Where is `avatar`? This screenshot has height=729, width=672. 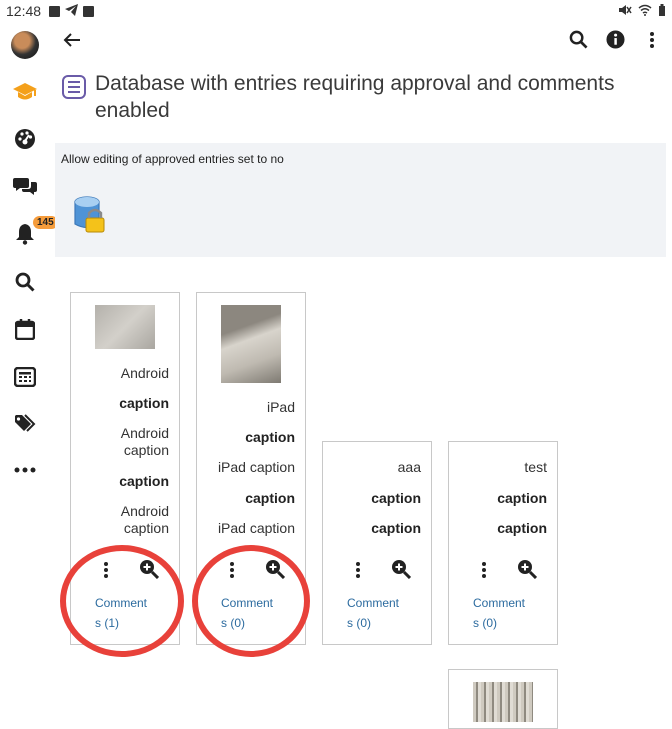
avatar is located at coordinates (25, 45).